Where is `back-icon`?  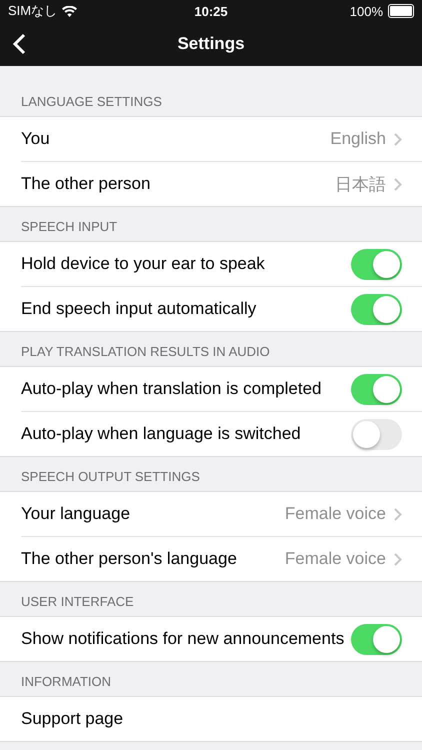
back-icon is located at coordinates (19, 44).